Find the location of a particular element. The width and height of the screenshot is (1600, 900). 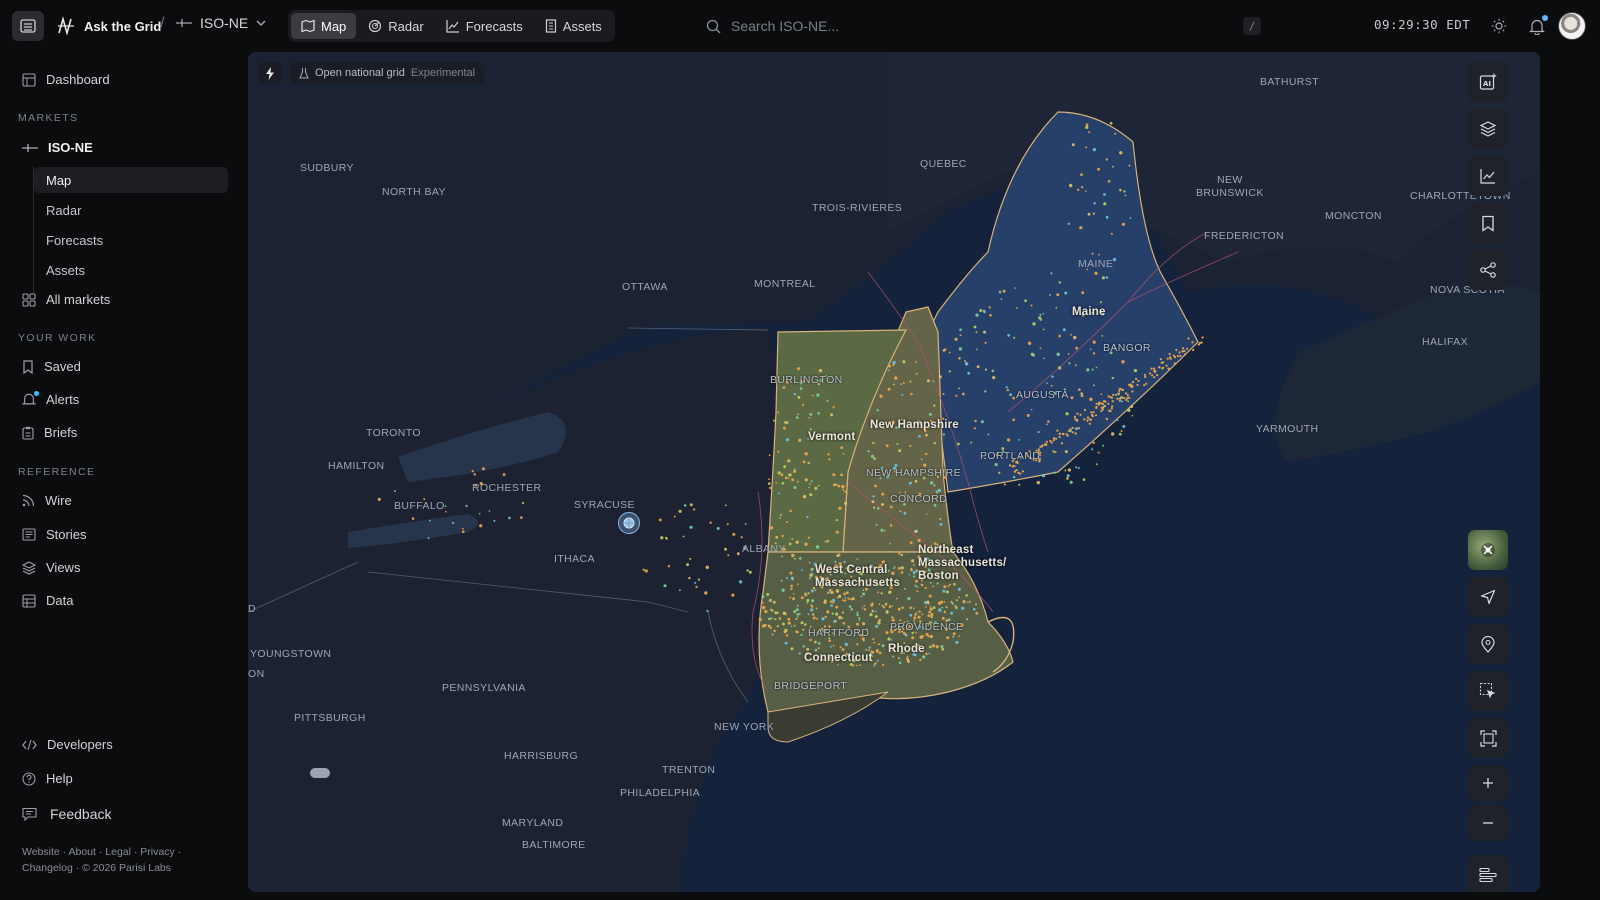

fit-bounds-button is located at coordinates (1488, 738).